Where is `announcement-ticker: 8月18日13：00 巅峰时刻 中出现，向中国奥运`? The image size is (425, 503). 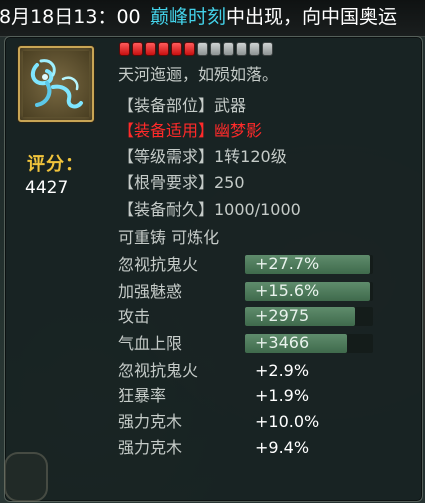 announcement-ticker: 8月18日13：00 巅峰时刻 中出现，向中国奥运 is located at coordinates (212, 18).